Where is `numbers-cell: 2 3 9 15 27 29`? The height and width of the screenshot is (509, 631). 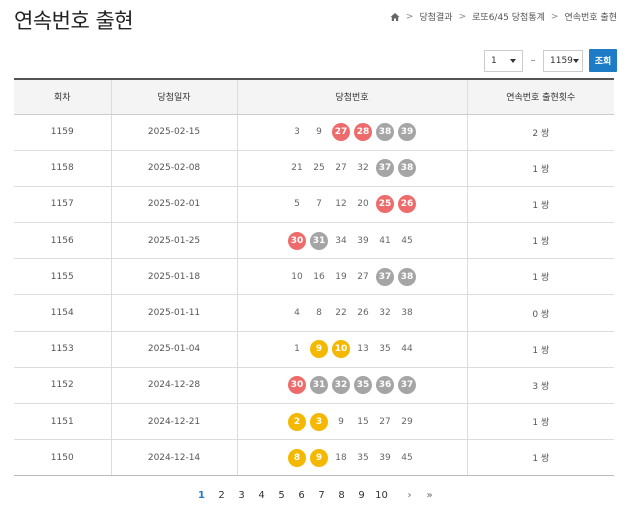
numbers-cell: 2 3 9 15 27 29 is located at coordinates (351, 422).